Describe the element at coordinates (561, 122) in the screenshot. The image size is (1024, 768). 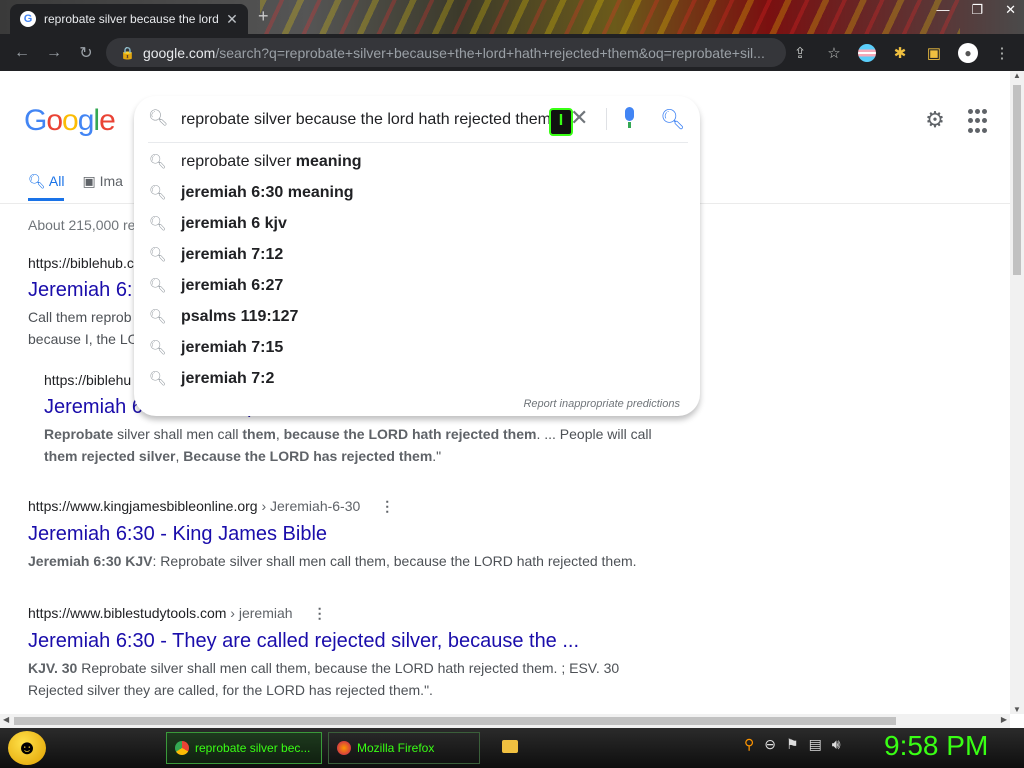
I see `text-cursor-icon: I` at that location.